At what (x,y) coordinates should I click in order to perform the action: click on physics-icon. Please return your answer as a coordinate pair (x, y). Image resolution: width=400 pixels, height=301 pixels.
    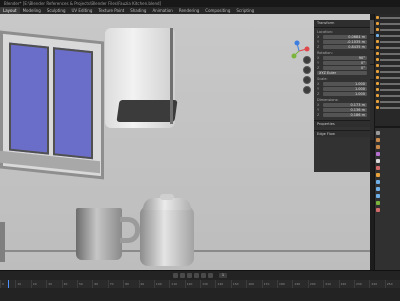
    Looking at the image, I should click on (378, 196).